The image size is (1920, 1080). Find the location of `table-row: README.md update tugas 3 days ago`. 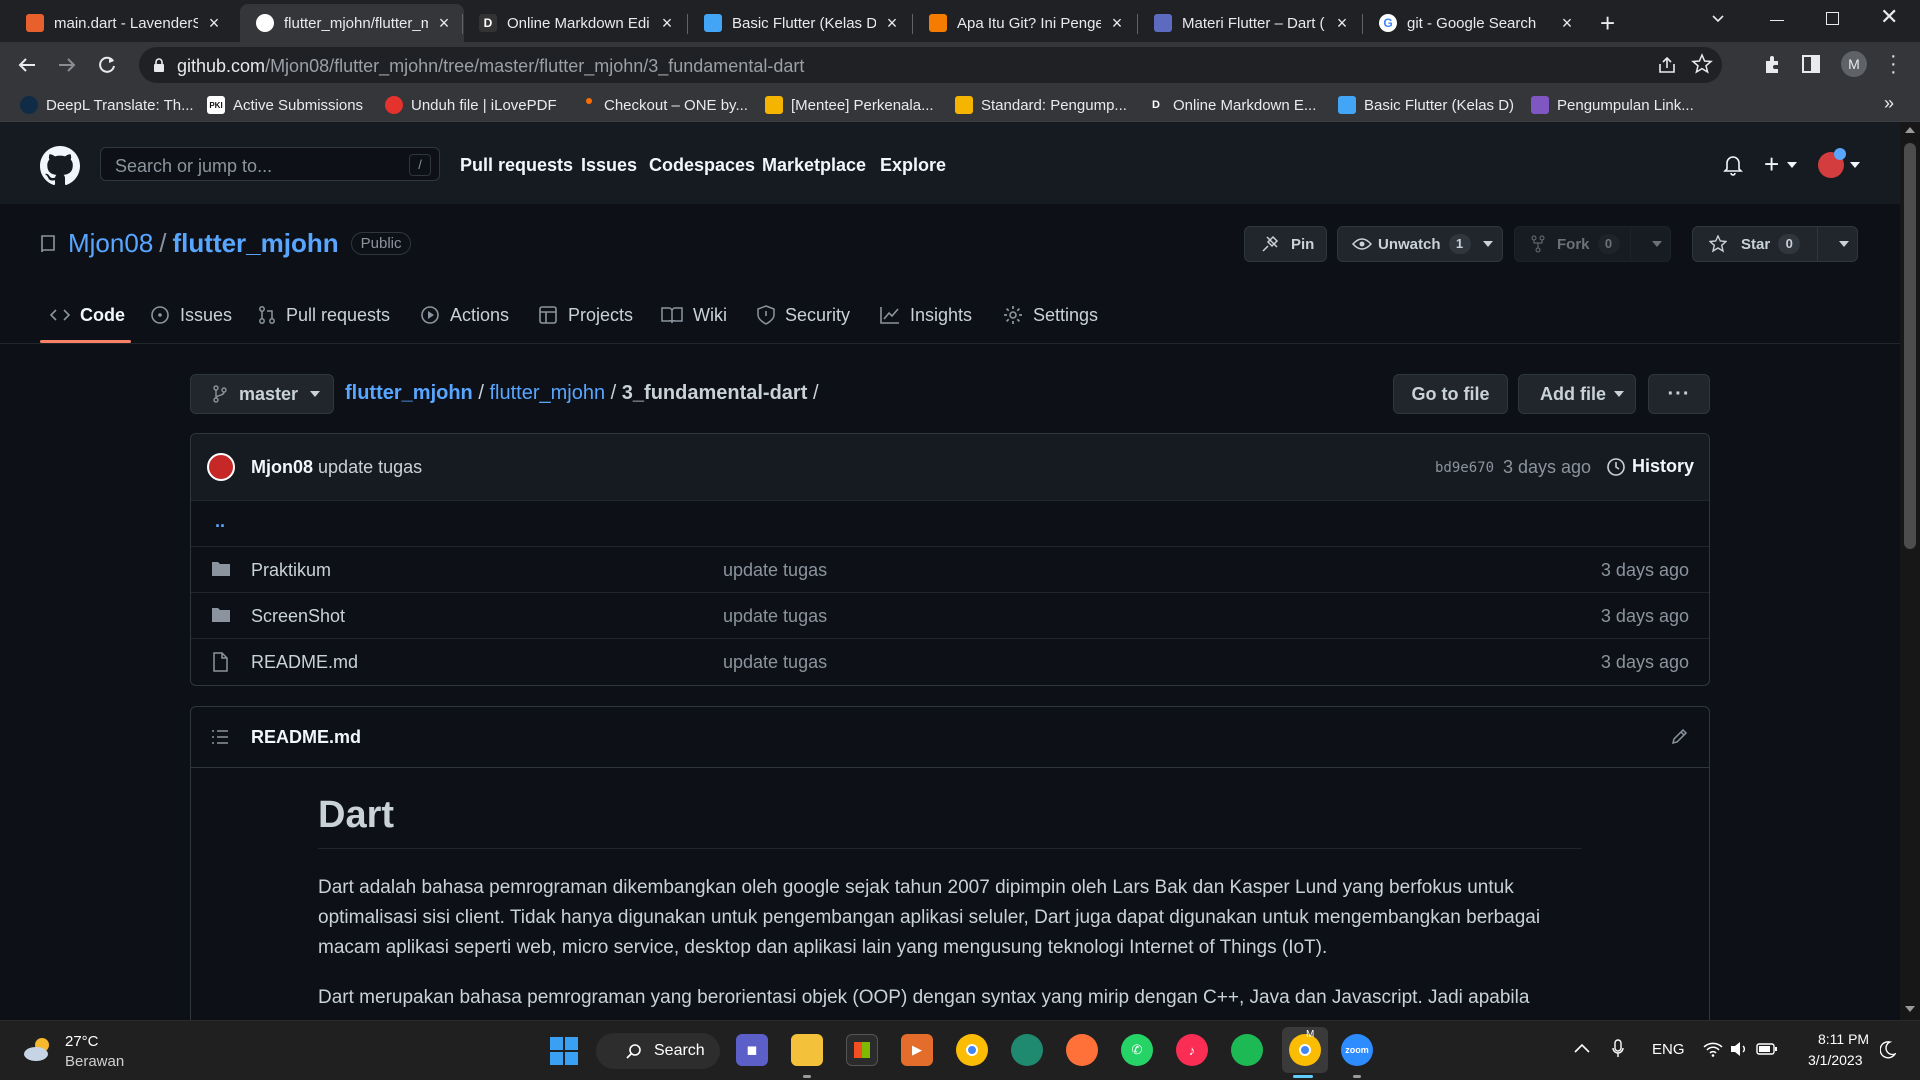

table-row: README.md update tugas 3 days ago is located at coordinates (950, 661).